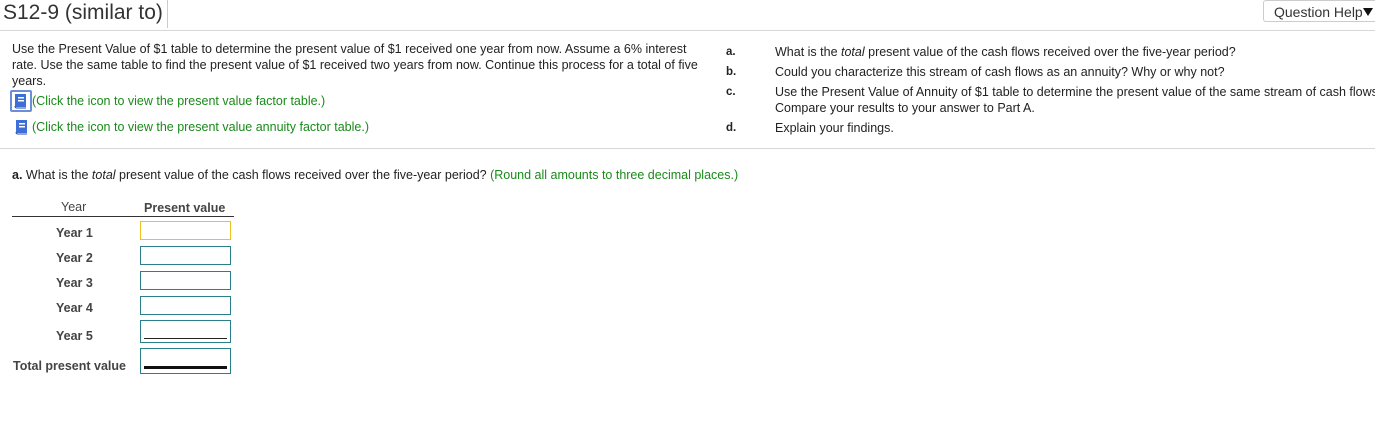 The width and height of the screenshot is (1375, 424). Describe the element at coordinates (85, 14) in the screenshot. I see `page-title: S12-9 (similar to)` at that location.